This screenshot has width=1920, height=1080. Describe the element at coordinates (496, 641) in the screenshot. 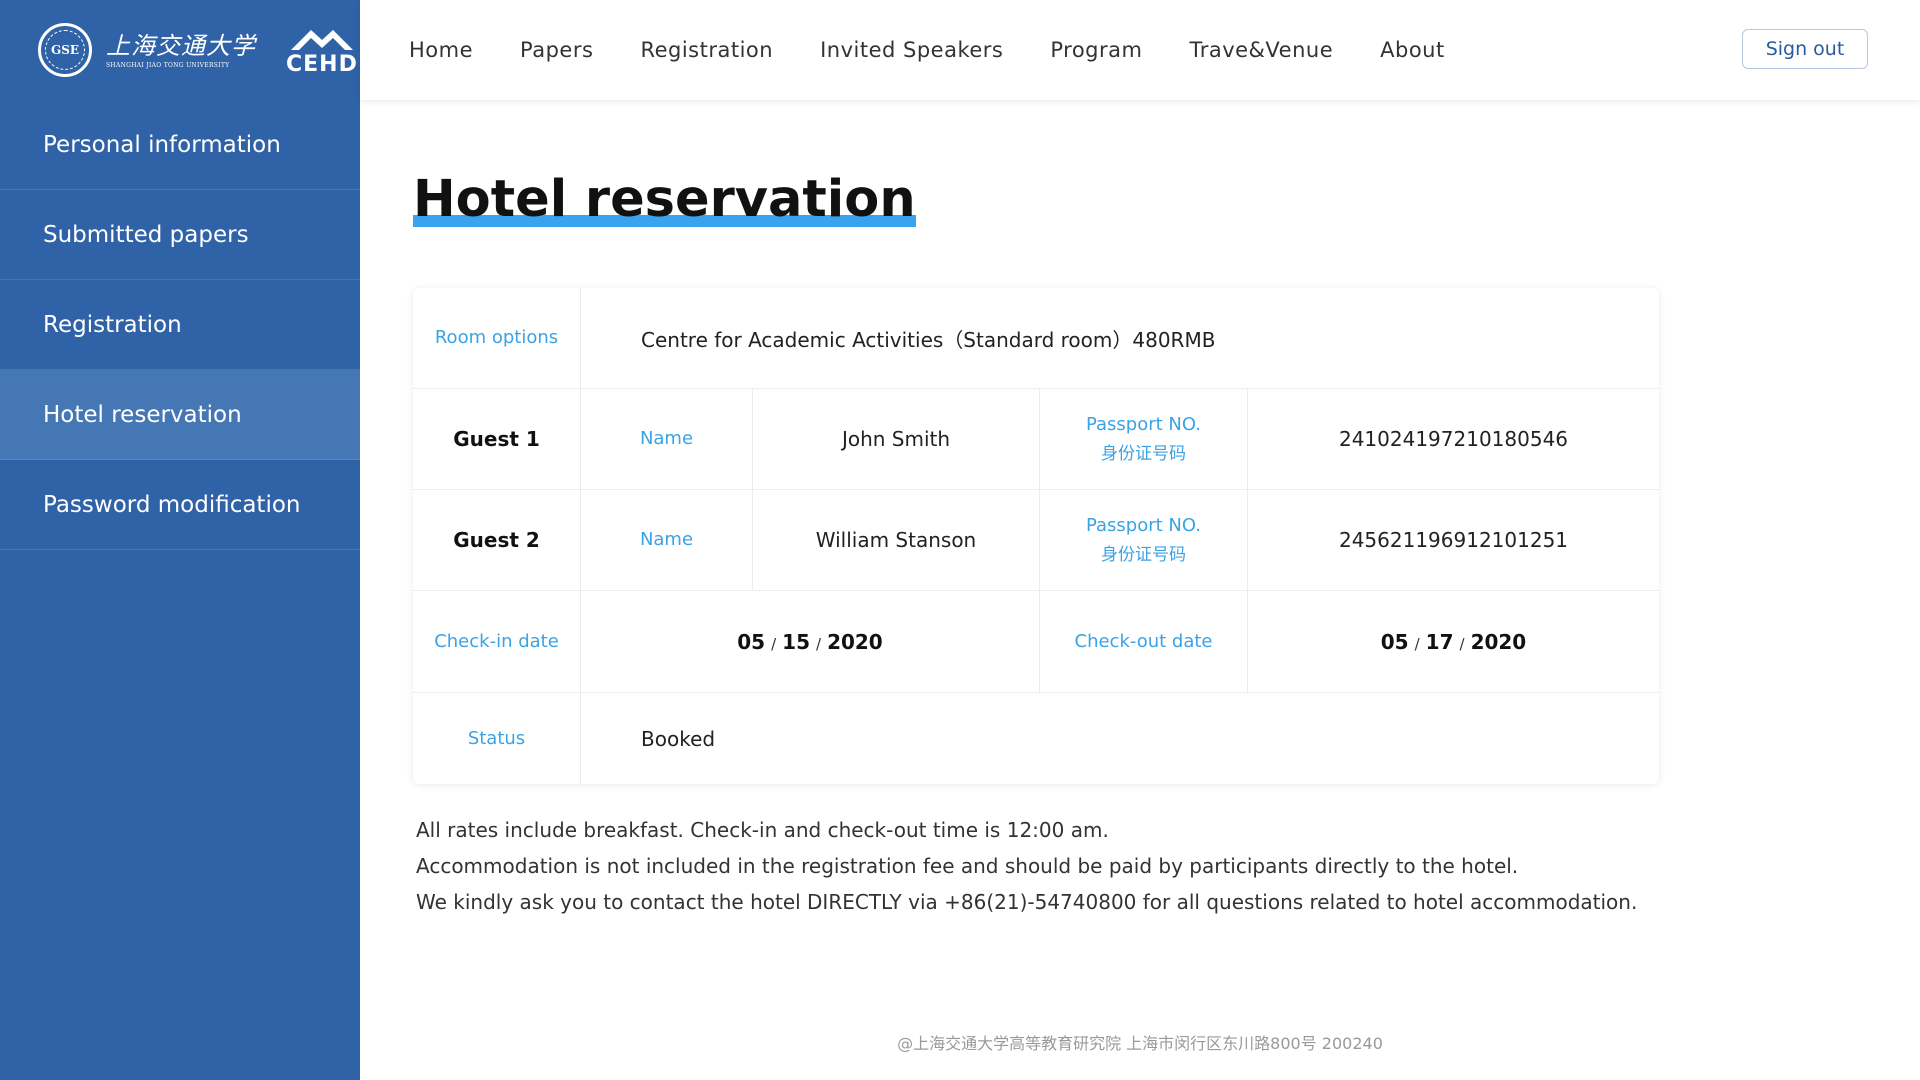

I see `check-in-label: Check-in date` at that location.